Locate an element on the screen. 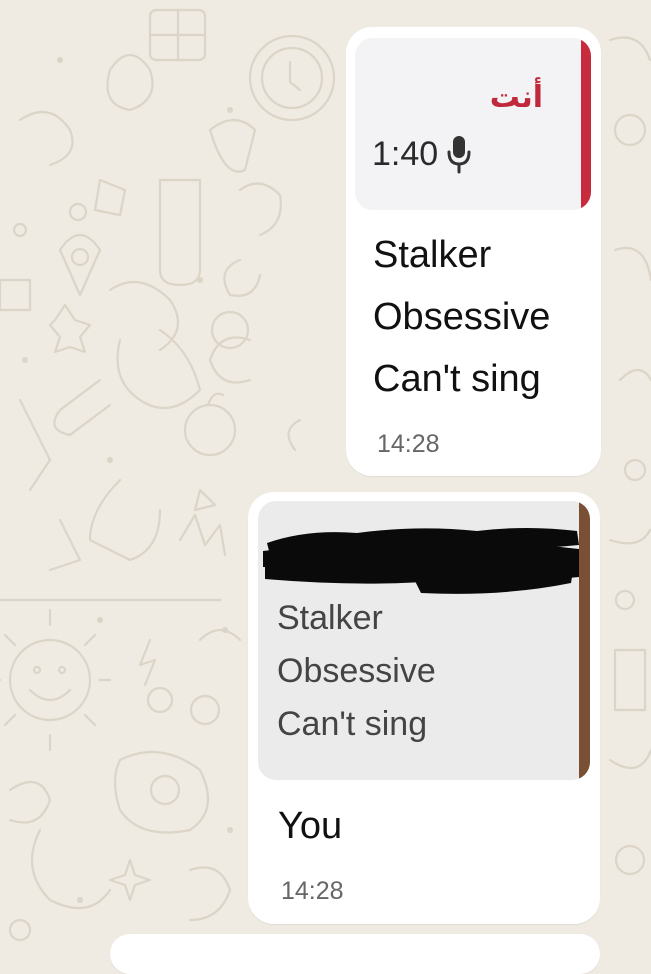 This screenshot has width=651, height=974. message-line: Can't sing is located at coordinates (457, 379).